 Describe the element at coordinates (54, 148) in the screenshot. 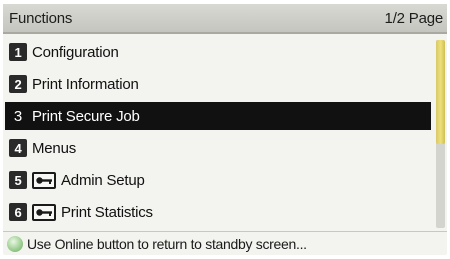

I see `menu-item-label: Menus` at that location.